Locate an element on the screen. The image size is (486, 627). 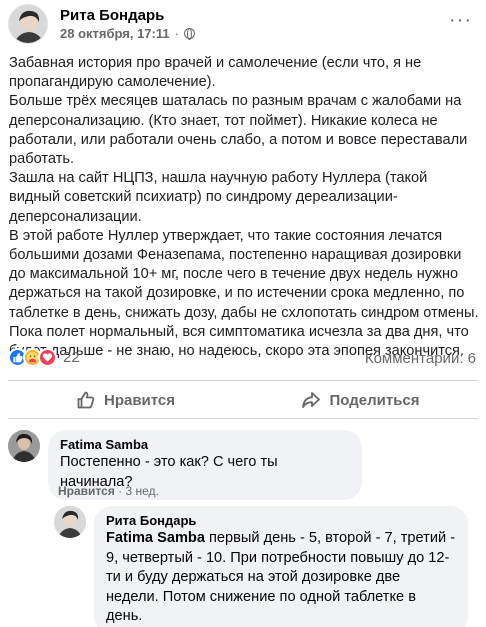
comment-author: Fatima Samba is located at coordinates (205, 445).